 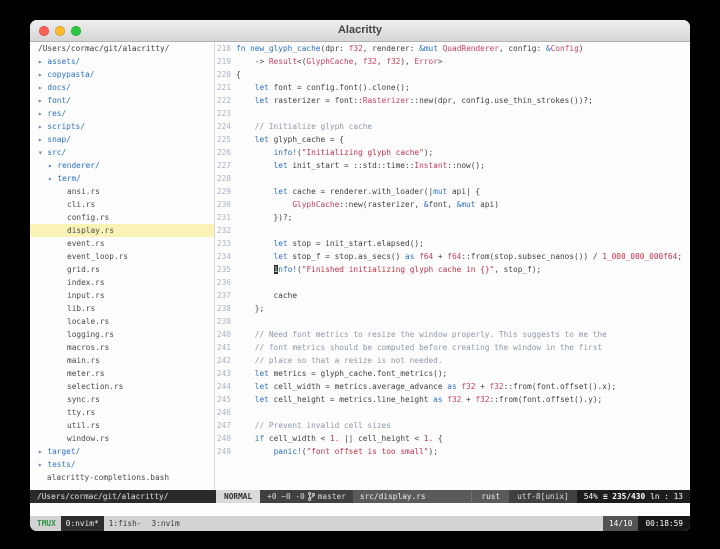 I want to click on command-line, so click(x=360, y=509).